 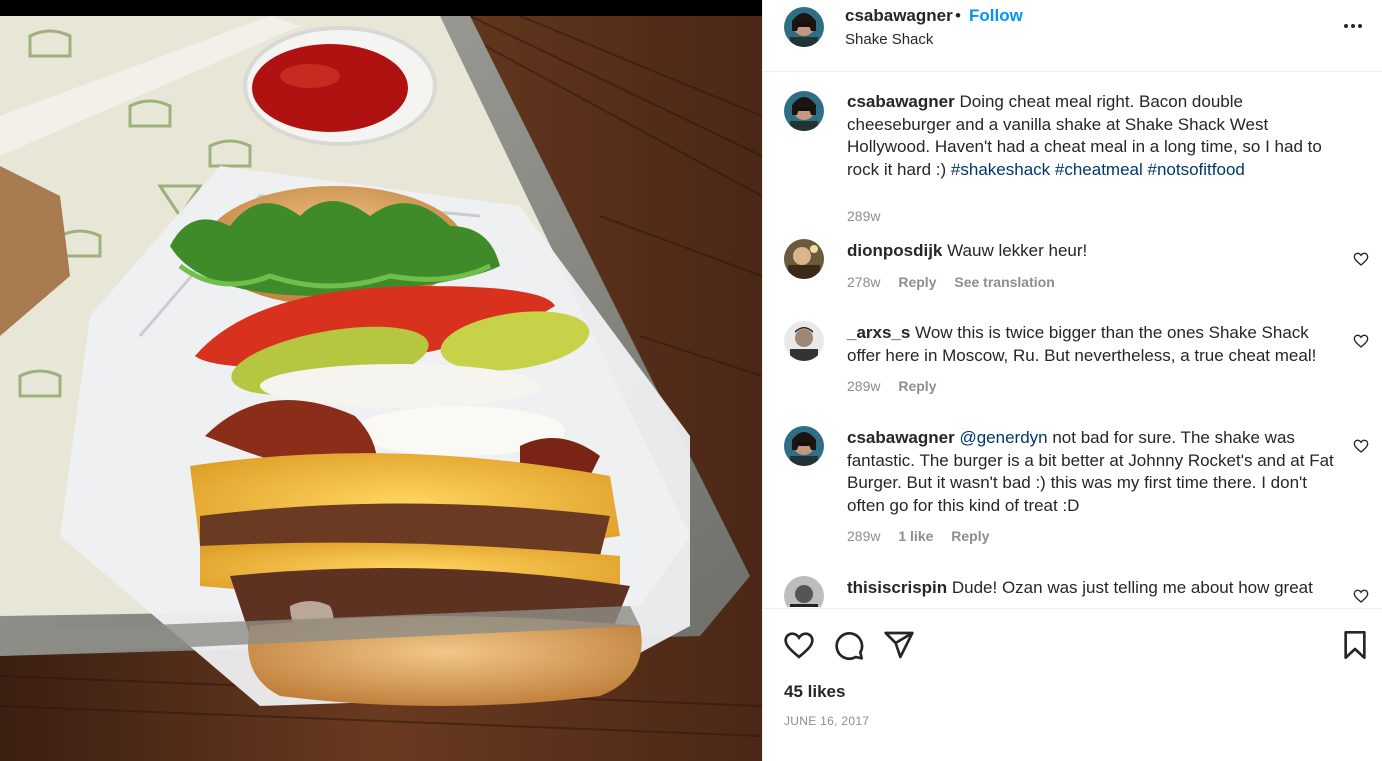 What do you see at coordinates (878, 332) in the screenshot?
I see `comment-username: _arxs_s` at bounding box center [878, 332].